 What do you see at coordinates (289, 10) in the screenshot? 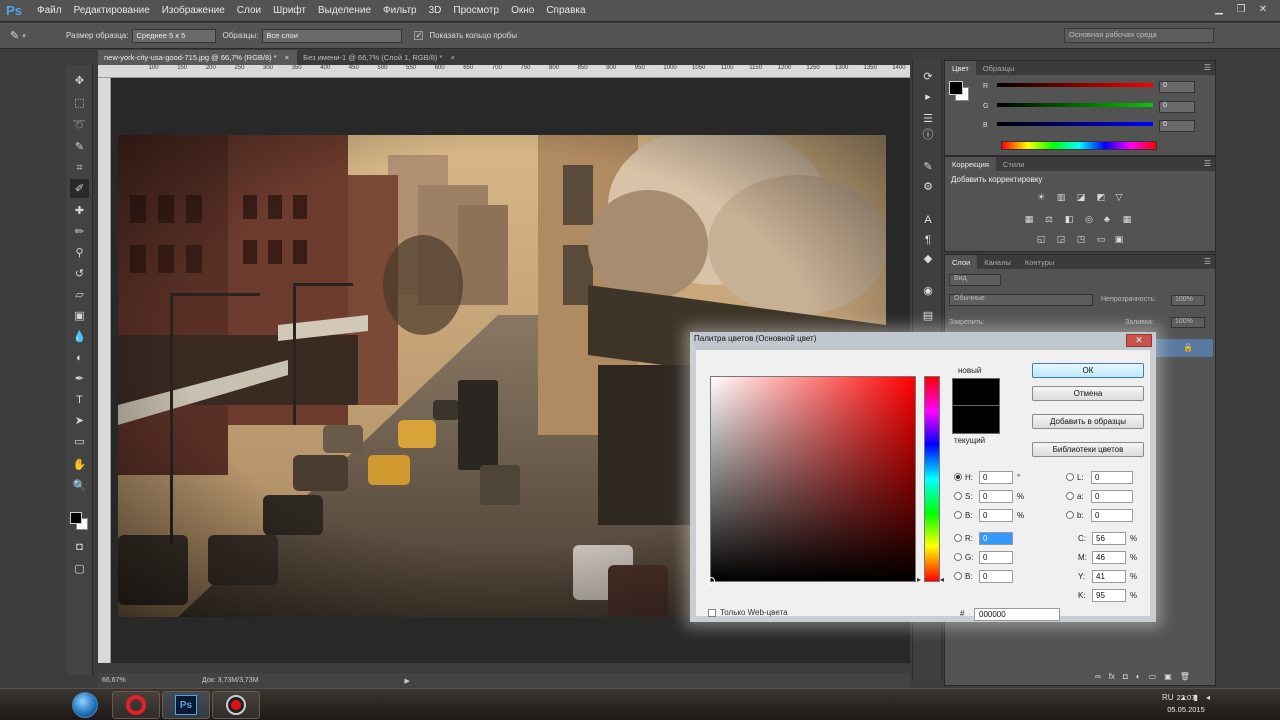
I see `menu-type: Шрифт` at bounding box center [289, 10].